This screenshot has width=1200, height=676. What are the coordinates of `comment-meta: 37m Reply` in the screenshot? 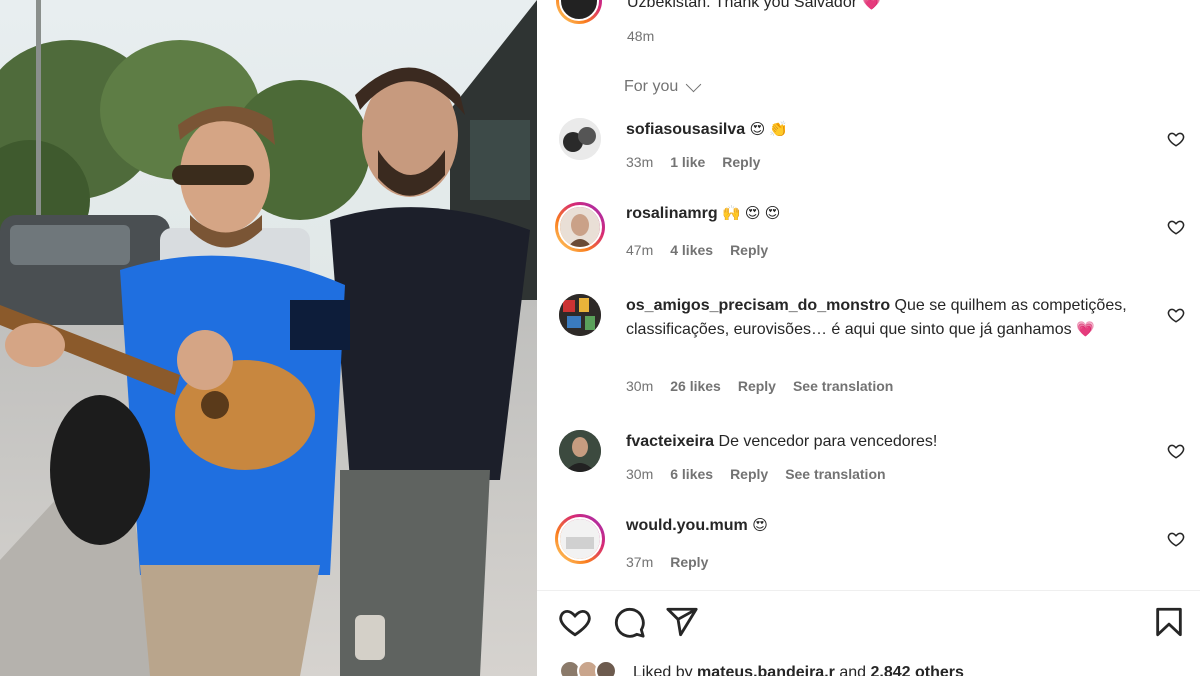 It's located at (667, 562).